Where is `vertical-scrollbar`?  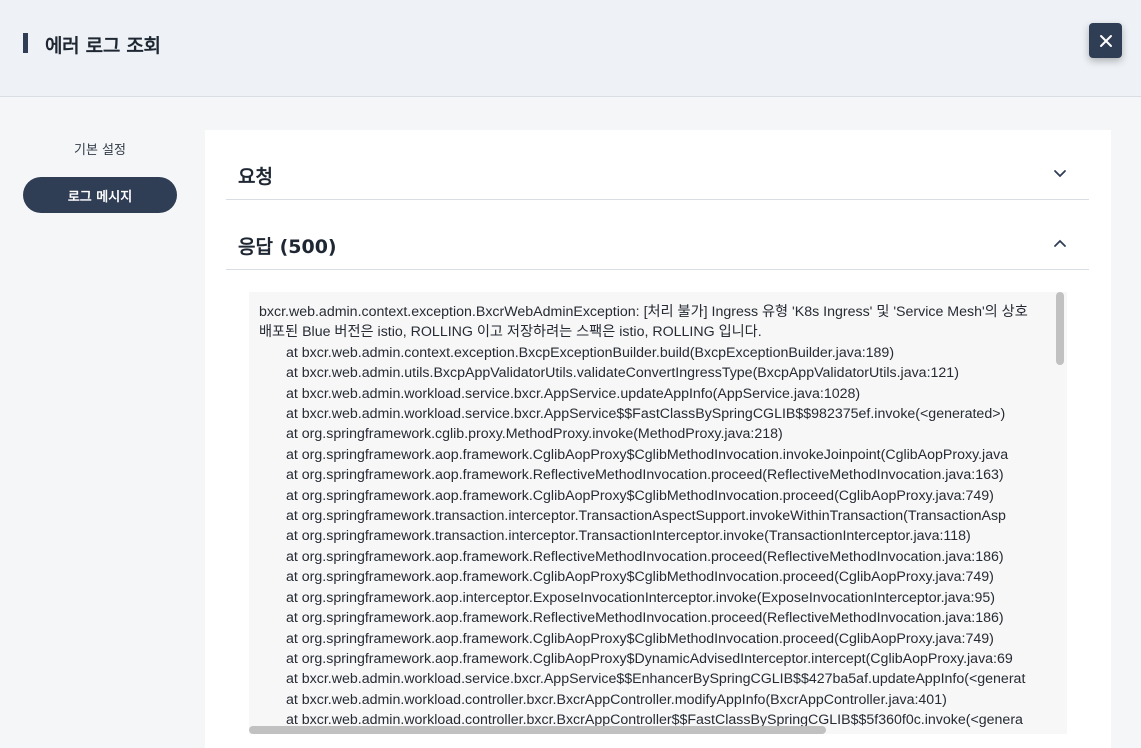 vertical-scrollbar is located at coordinates (1060, 328).